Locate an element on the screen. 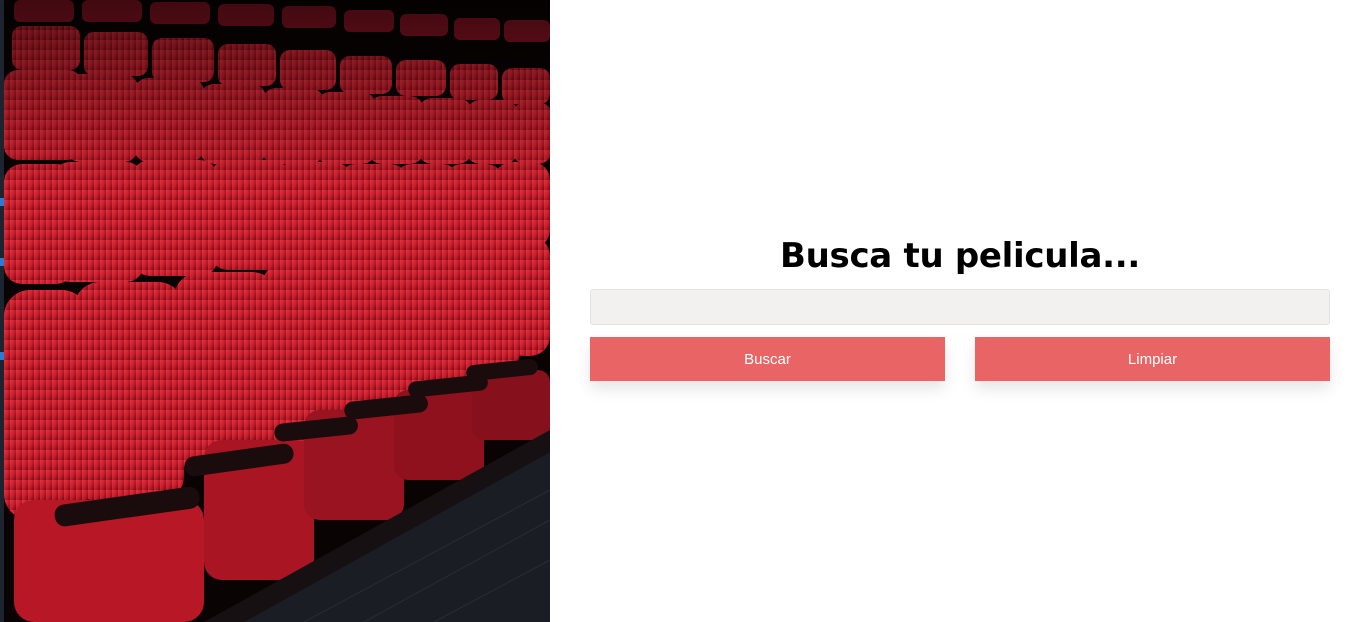 This screenshot has height=622, width=1370. search-button: Buscar is located at coordinates (767, 359).